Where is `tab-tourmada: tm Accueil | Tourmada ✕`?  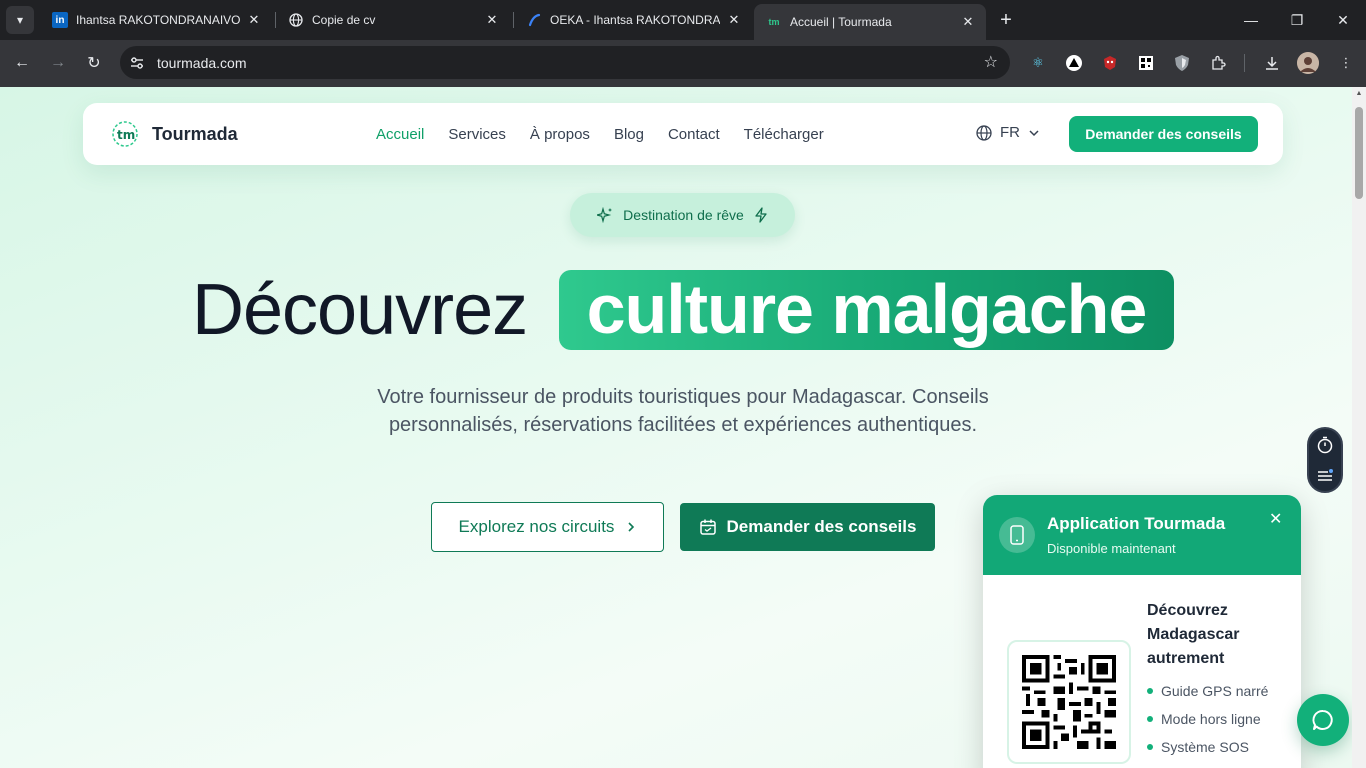
tab-tourmada: tm Accueil | Tourmada ✕ is located at coordinates (870, 22).